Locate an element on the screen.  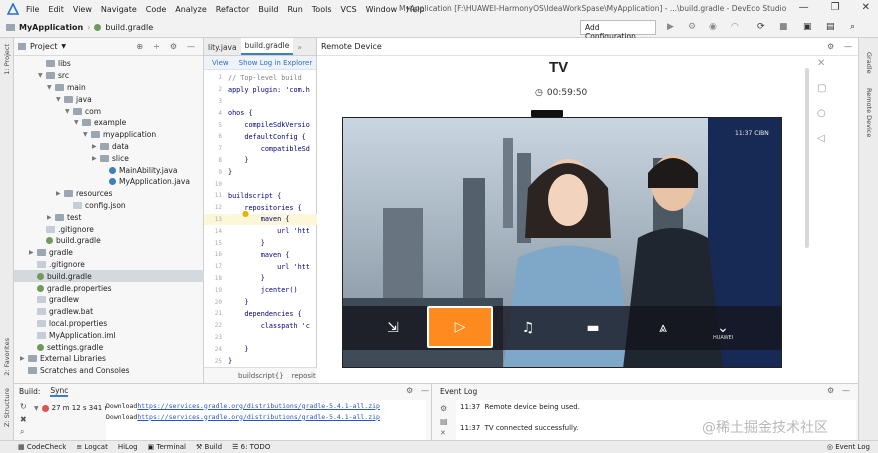
tree-item: Scratches and Consoles is located at coordinates (109, 371).